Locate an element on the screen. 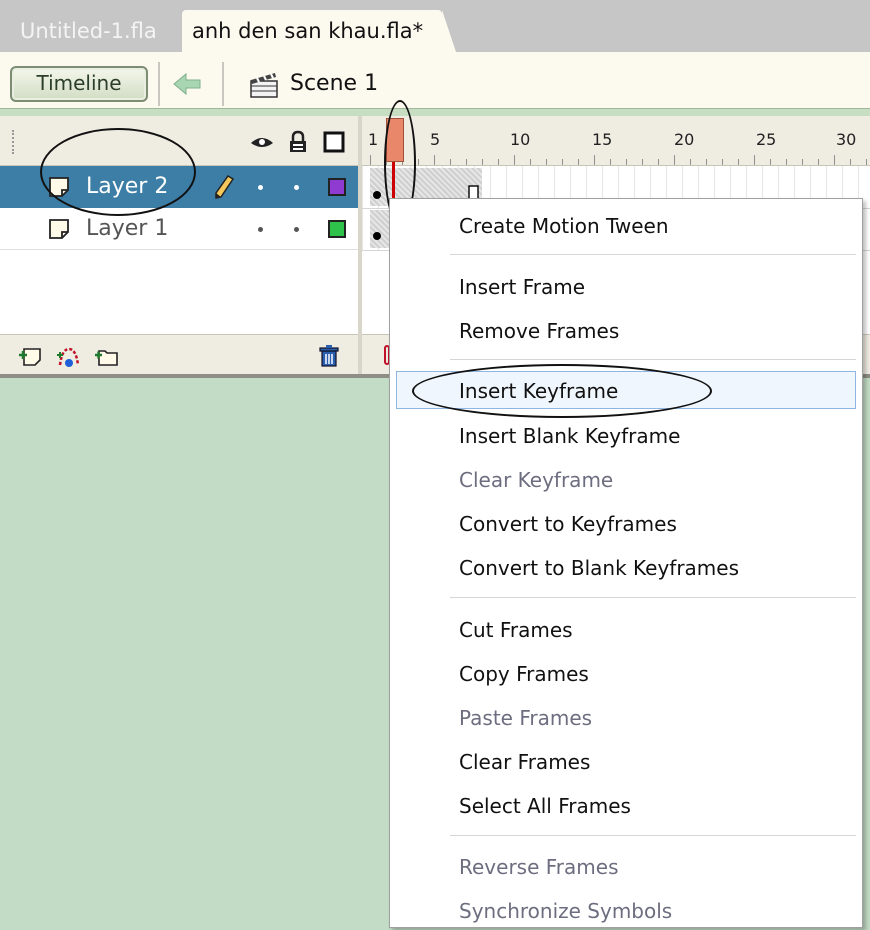 The width and height of the screenshot is (870, 930). tab-untitled-1: Untitled-1.fla is located at coordinates (95, 31).